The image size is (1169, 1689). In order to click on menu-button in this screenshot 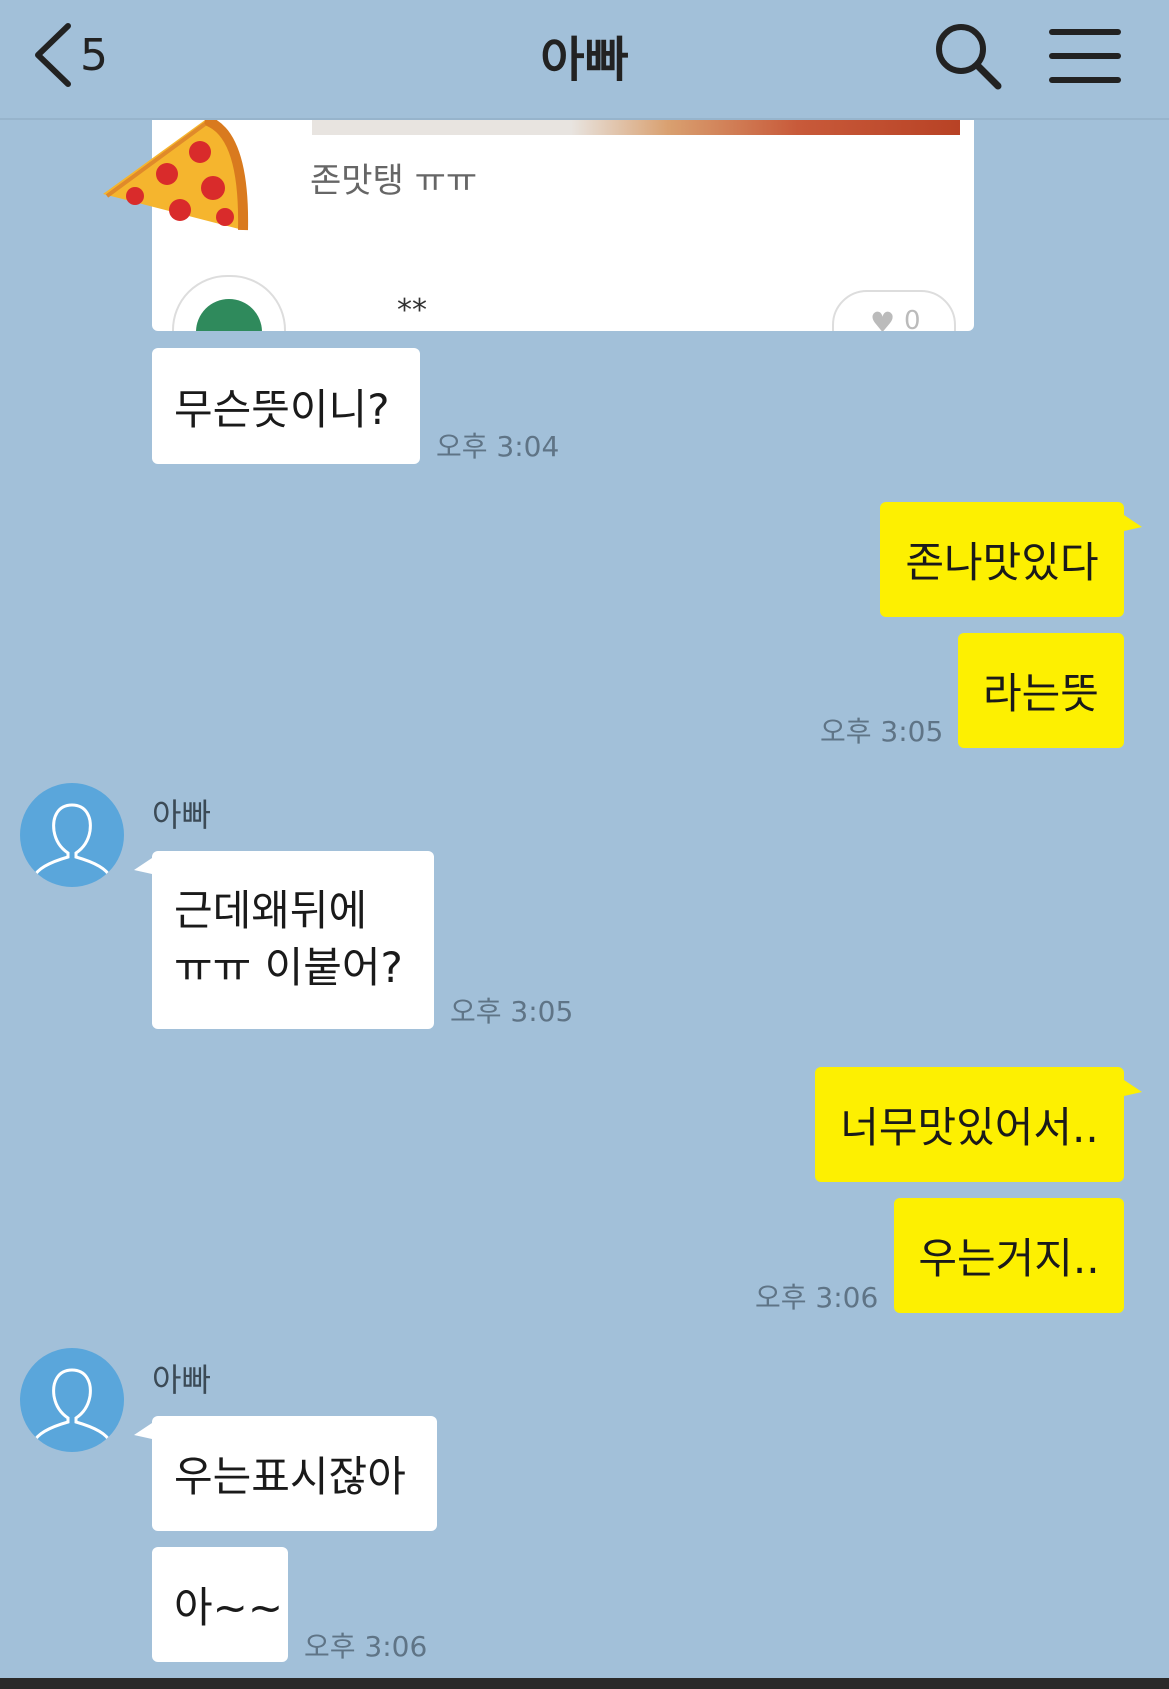, I will do `click(1086, 56)`.